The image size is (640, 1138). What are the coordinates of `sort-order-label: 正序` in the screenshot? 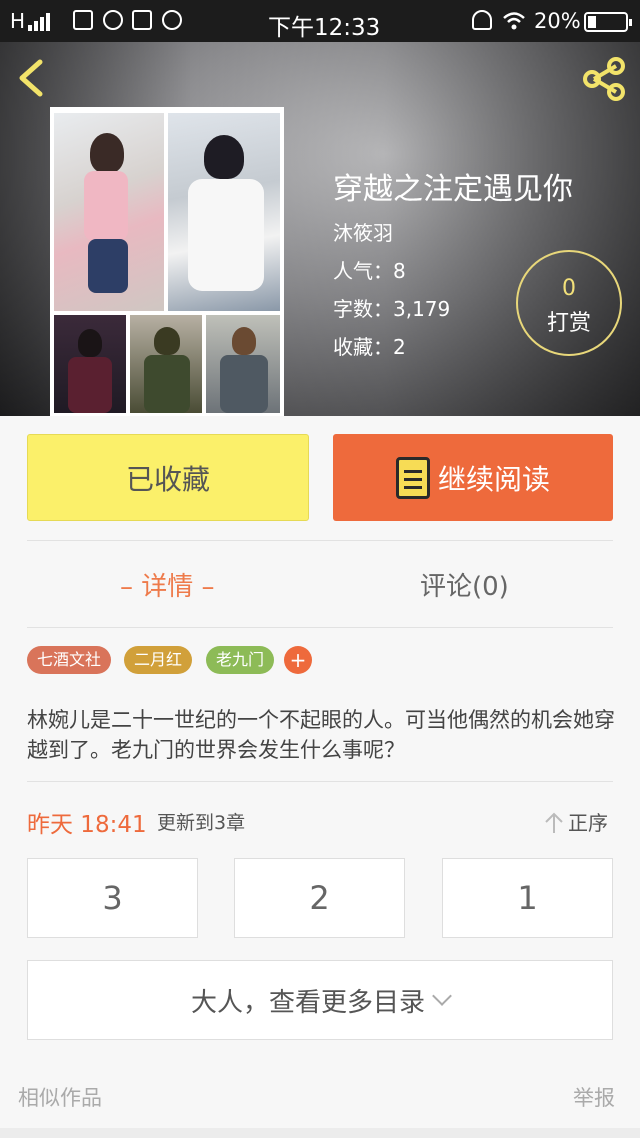 It's located at (588, 823).